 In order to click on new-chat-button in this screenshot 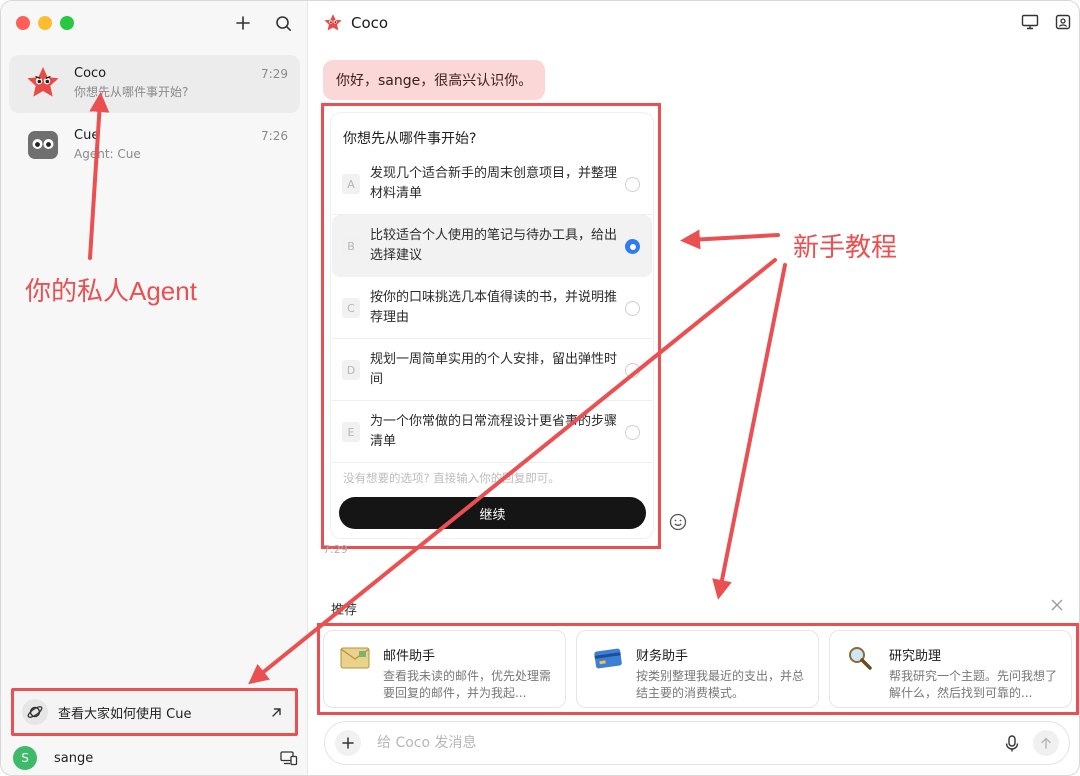, I will do `click(243, 23)`.